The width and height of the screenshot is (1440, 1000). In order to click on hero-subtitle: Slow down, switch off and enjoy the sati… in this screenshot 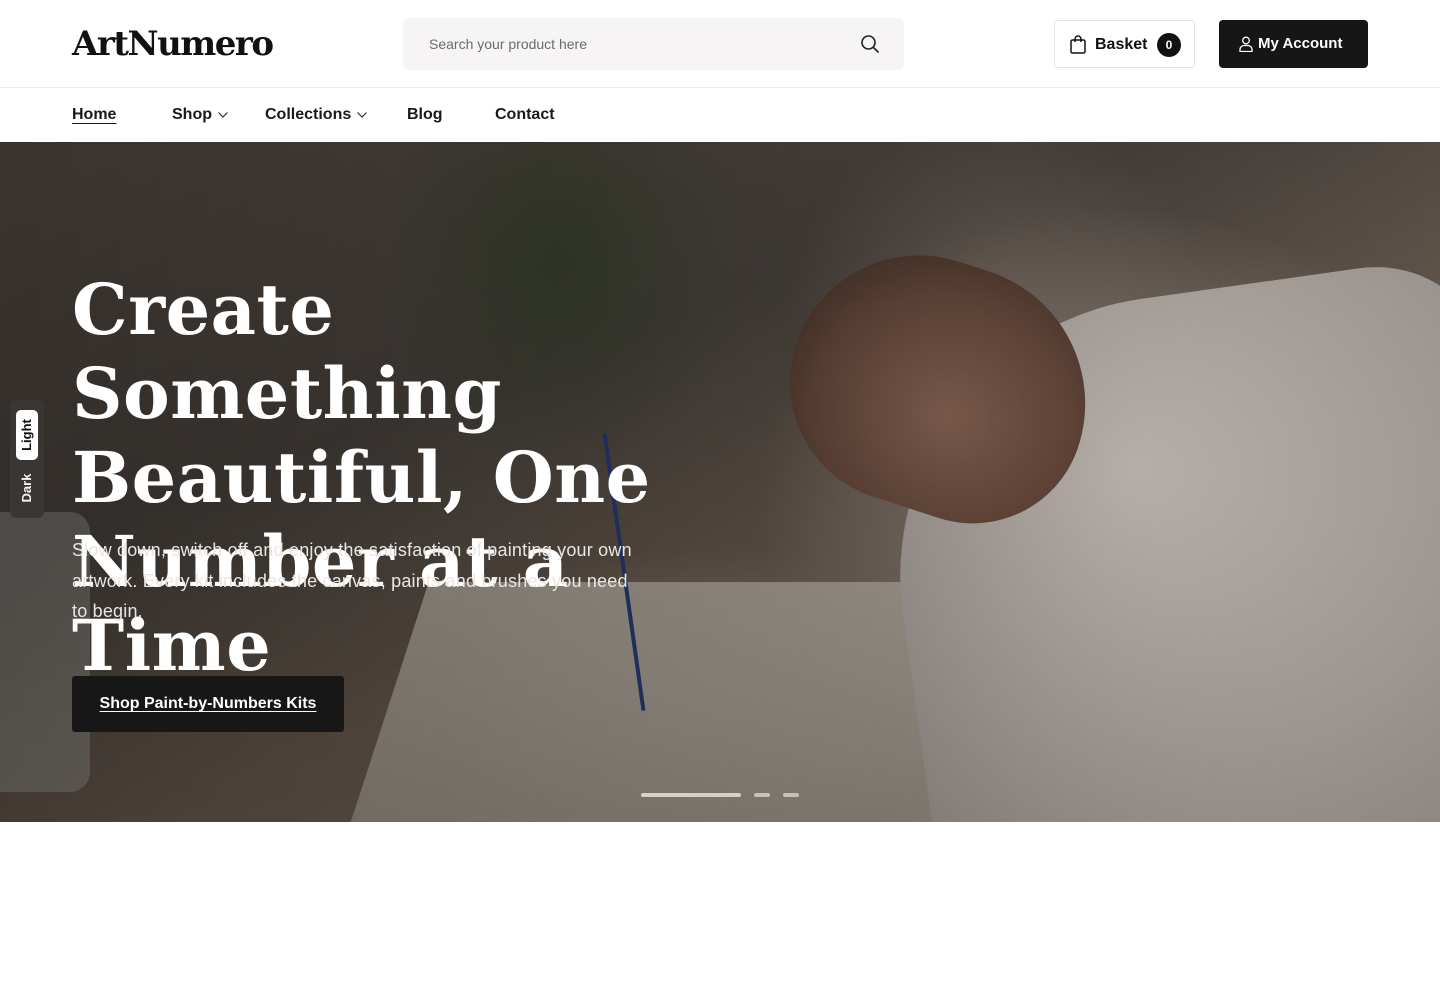, I will do `click(352, 580)`.